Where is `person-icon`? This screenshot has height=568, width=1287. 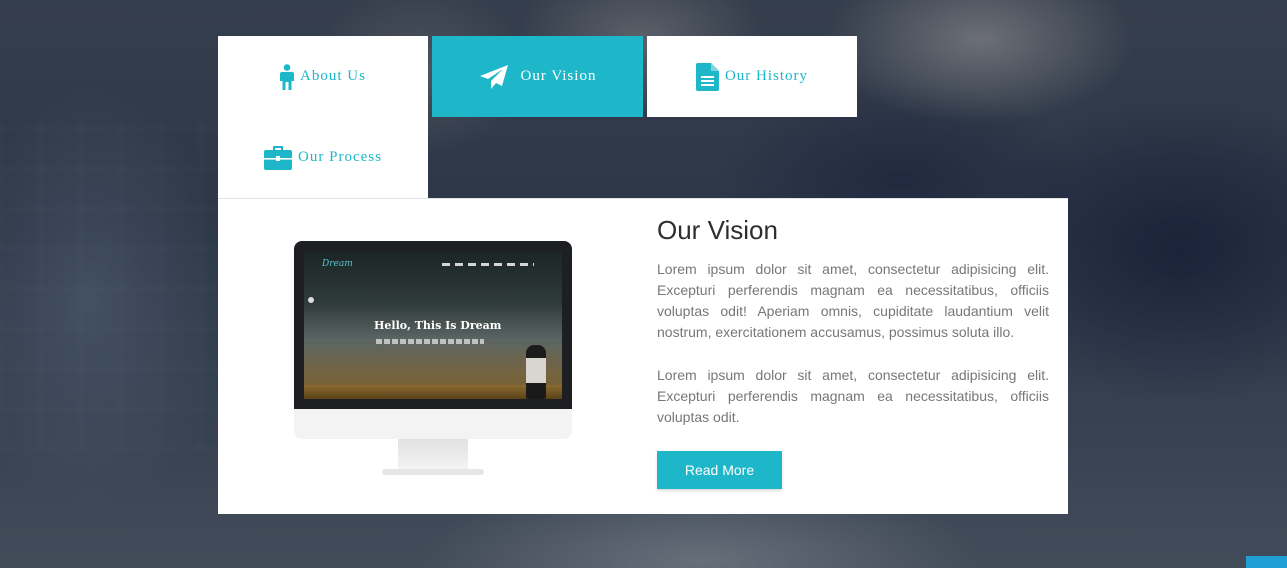
person-icon is located at coordinates (287, 76).